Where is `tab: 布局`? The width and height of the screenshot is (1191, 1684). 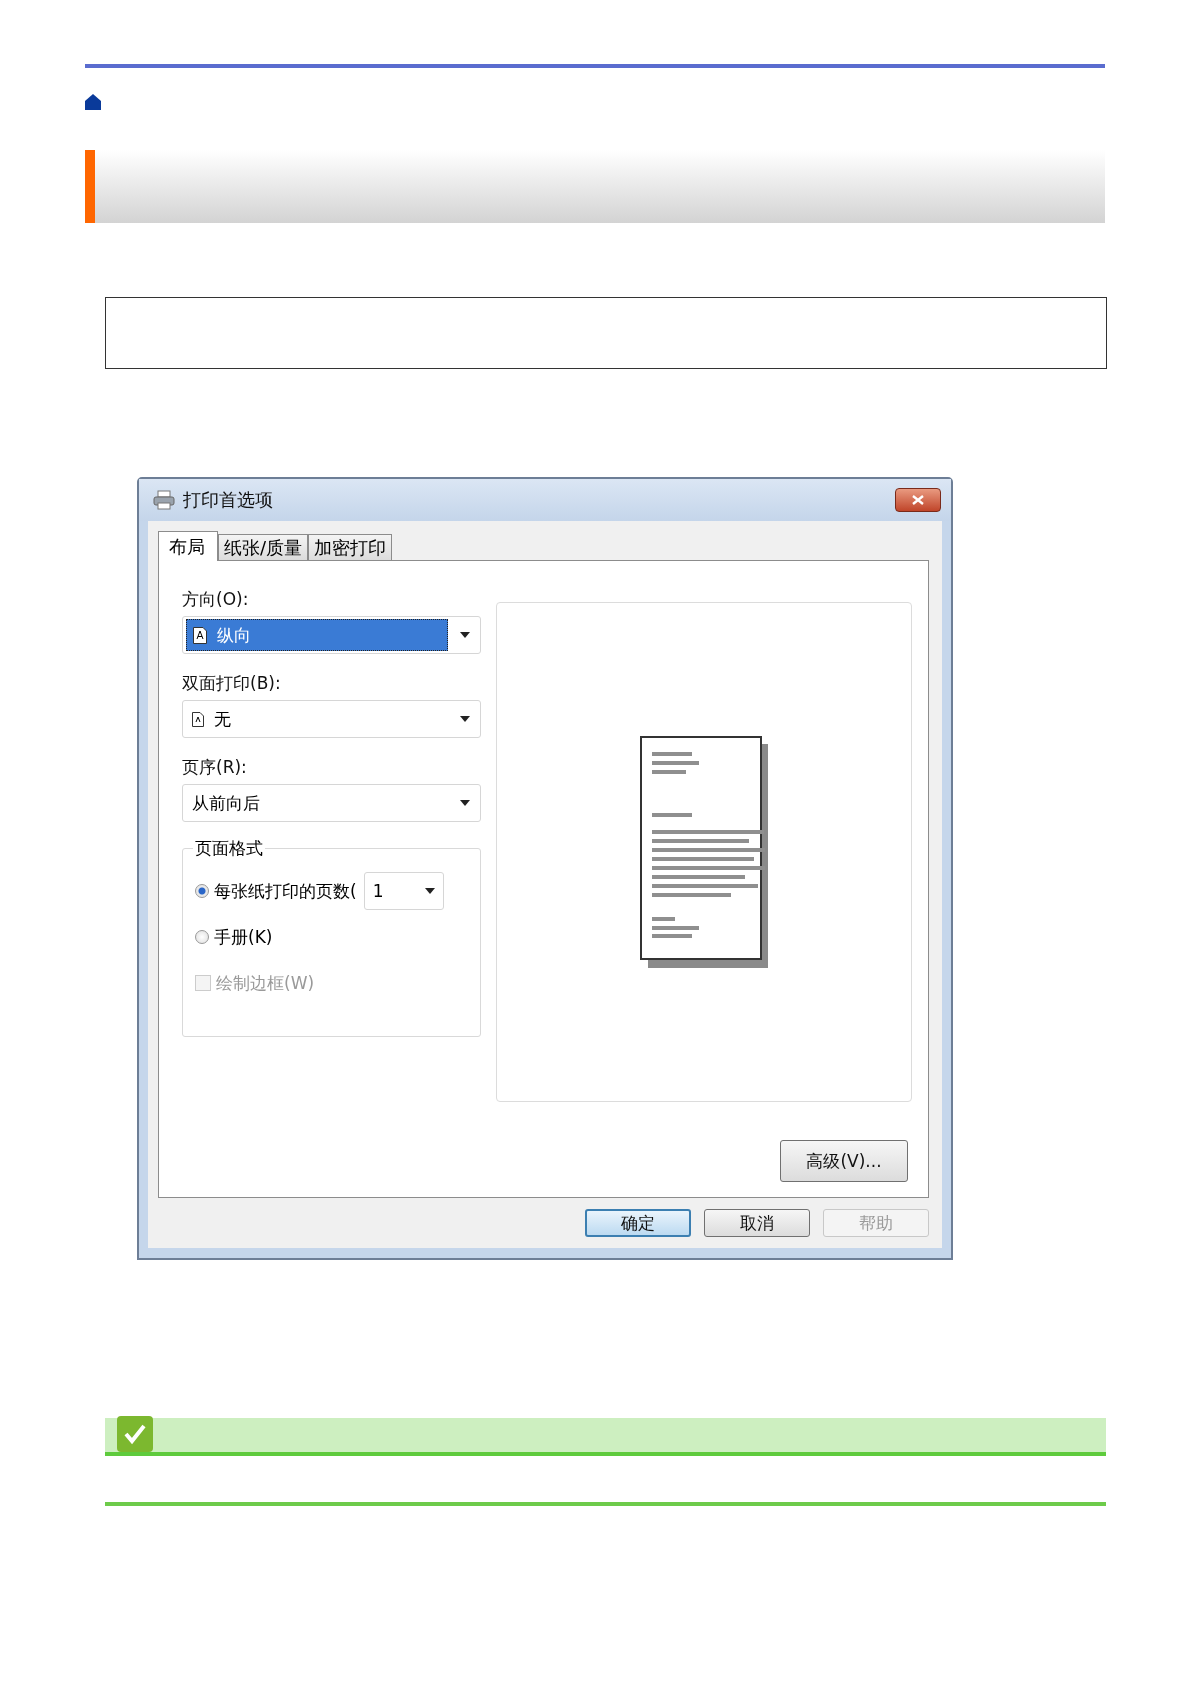 tab: 布局 is located at coordinates (188, 546).